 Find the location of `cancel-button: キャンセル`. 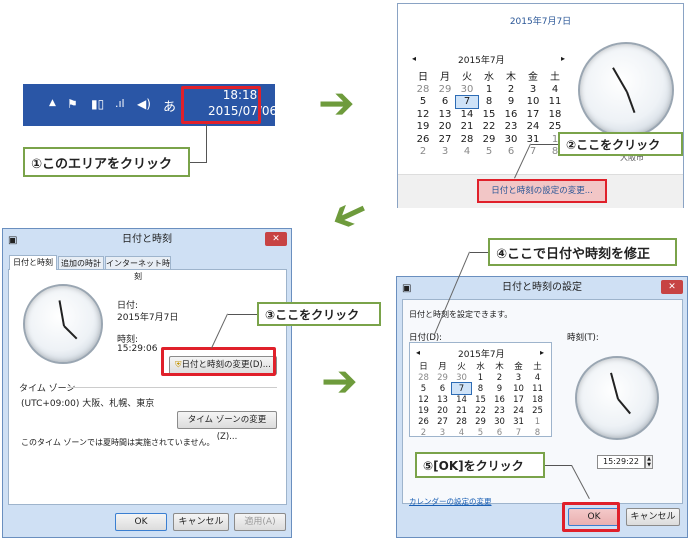

cancel-button: キャンセル is located at coordinates (201, 522).